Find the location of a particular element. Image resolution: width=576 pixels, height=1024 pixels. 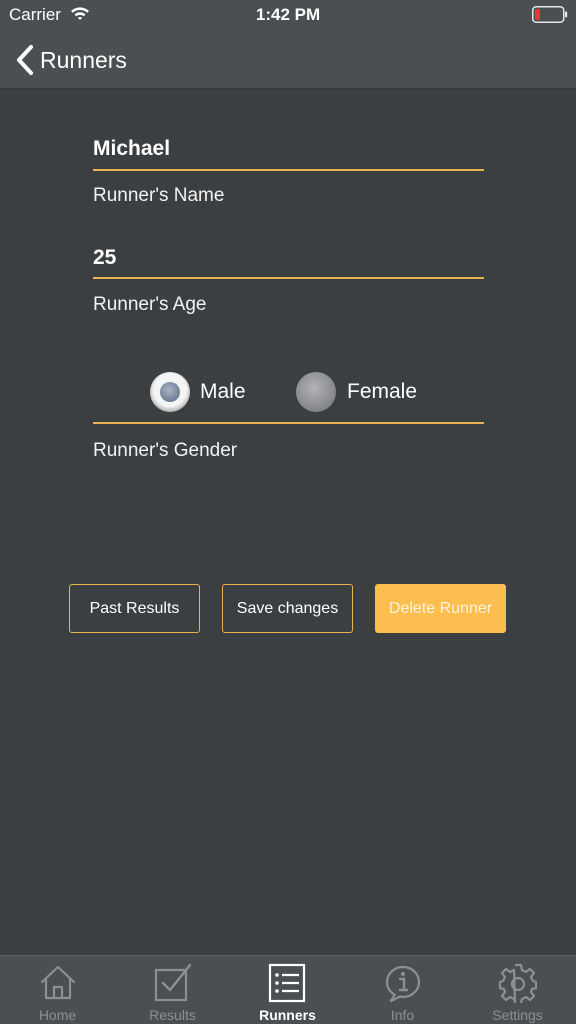

male-radio-label: Male is located at coordinates (223, 392).